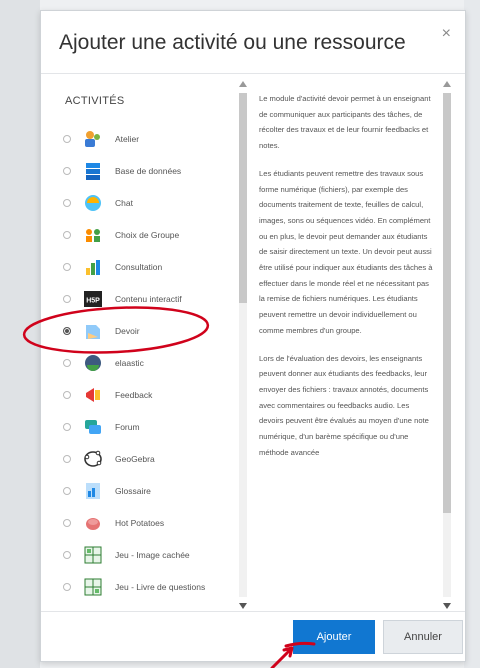 The image size is (480, 668). Describe the element at coordinates (446, 34) in the screenshot. I see `close-icon: ×` at that location.